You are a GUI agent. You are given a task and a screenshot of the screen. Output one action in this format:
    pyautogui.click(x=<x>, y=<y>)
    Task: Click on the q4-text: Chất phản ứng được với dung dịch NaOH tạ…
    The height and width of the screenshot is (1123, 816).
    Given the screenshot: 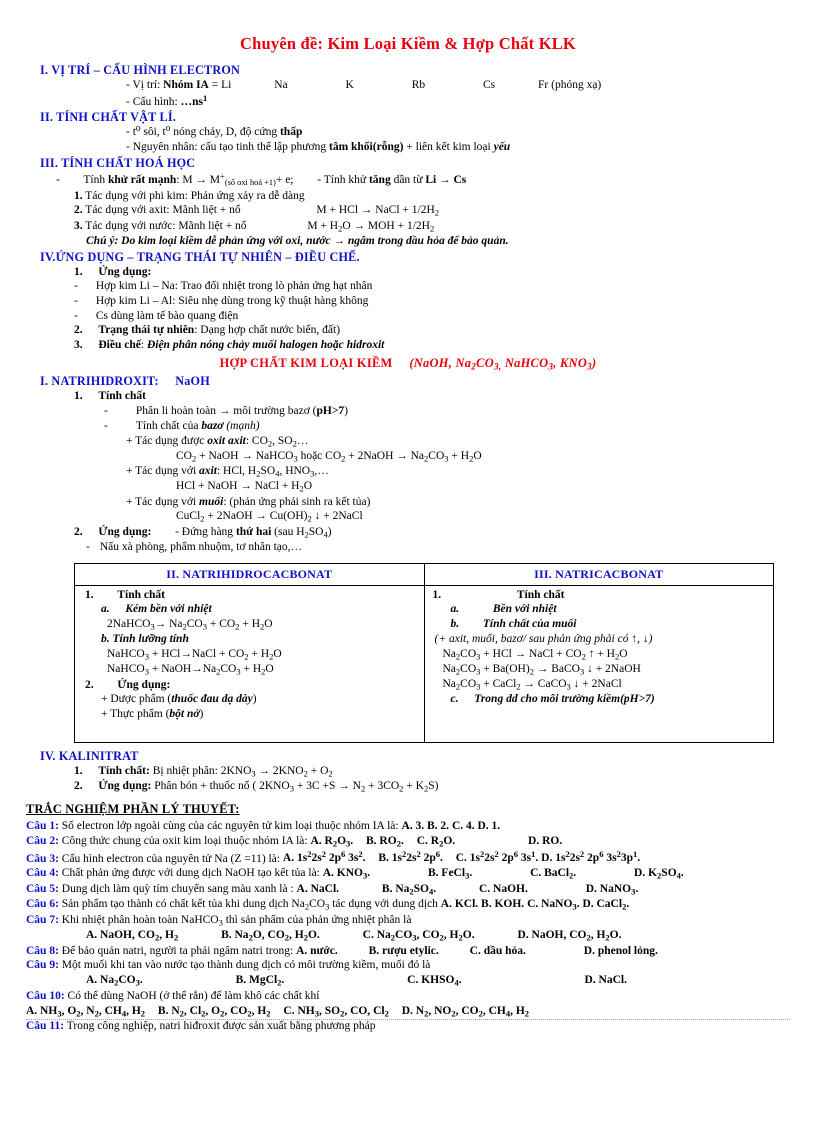 What is the action you would take?
    pyautogui.click(x=190, y=873)
    